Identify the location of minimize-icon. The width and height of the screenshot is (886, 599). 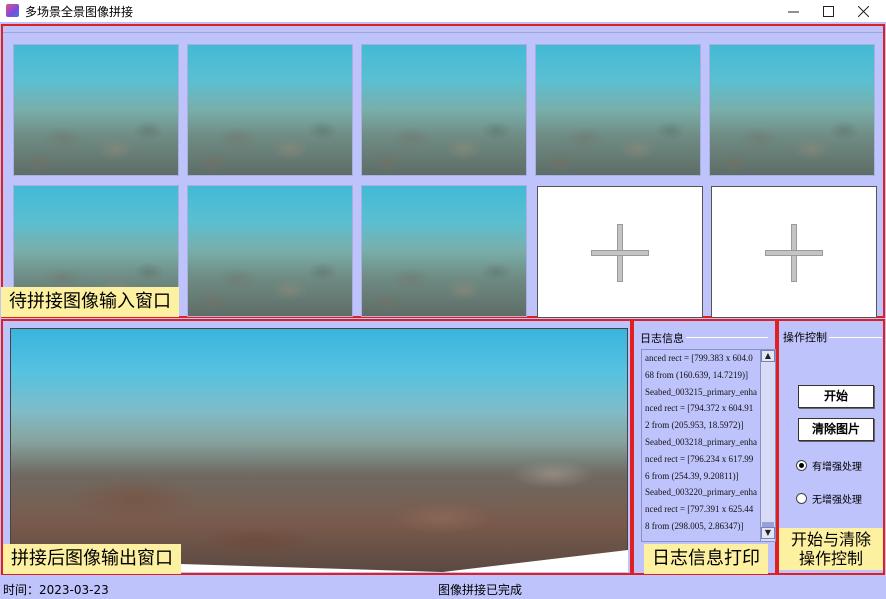
(793, 11).